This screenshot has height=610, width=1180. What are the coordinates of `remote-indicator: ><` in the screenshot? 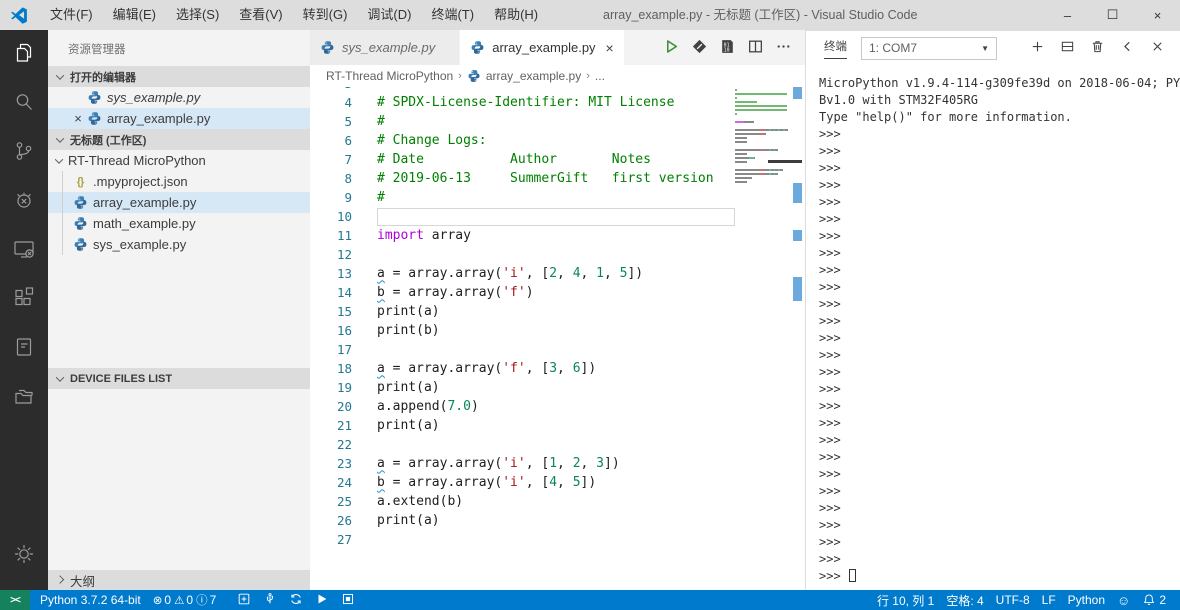 It's located at (15, 600).